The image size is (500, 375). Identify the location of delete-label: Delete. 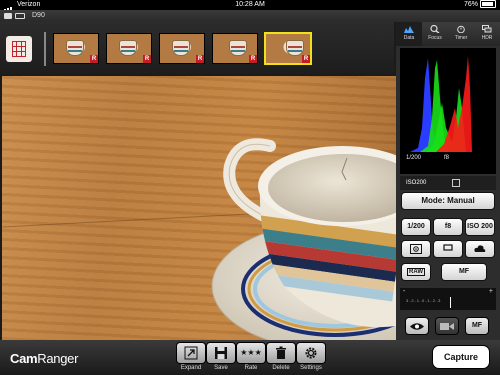
(281, 368).